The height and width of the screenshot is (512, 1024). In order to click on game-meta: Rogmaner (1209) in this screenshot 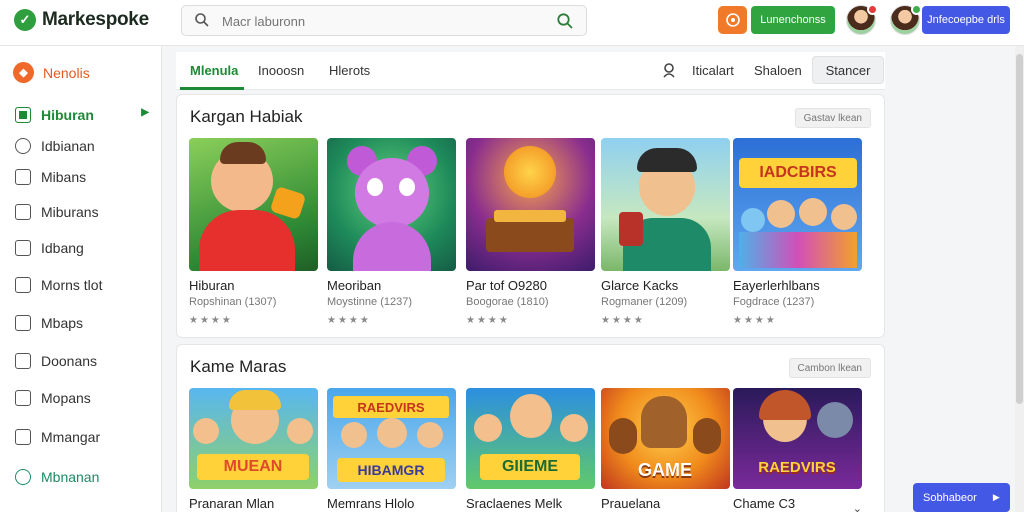, I will do `click(644, 302)`.